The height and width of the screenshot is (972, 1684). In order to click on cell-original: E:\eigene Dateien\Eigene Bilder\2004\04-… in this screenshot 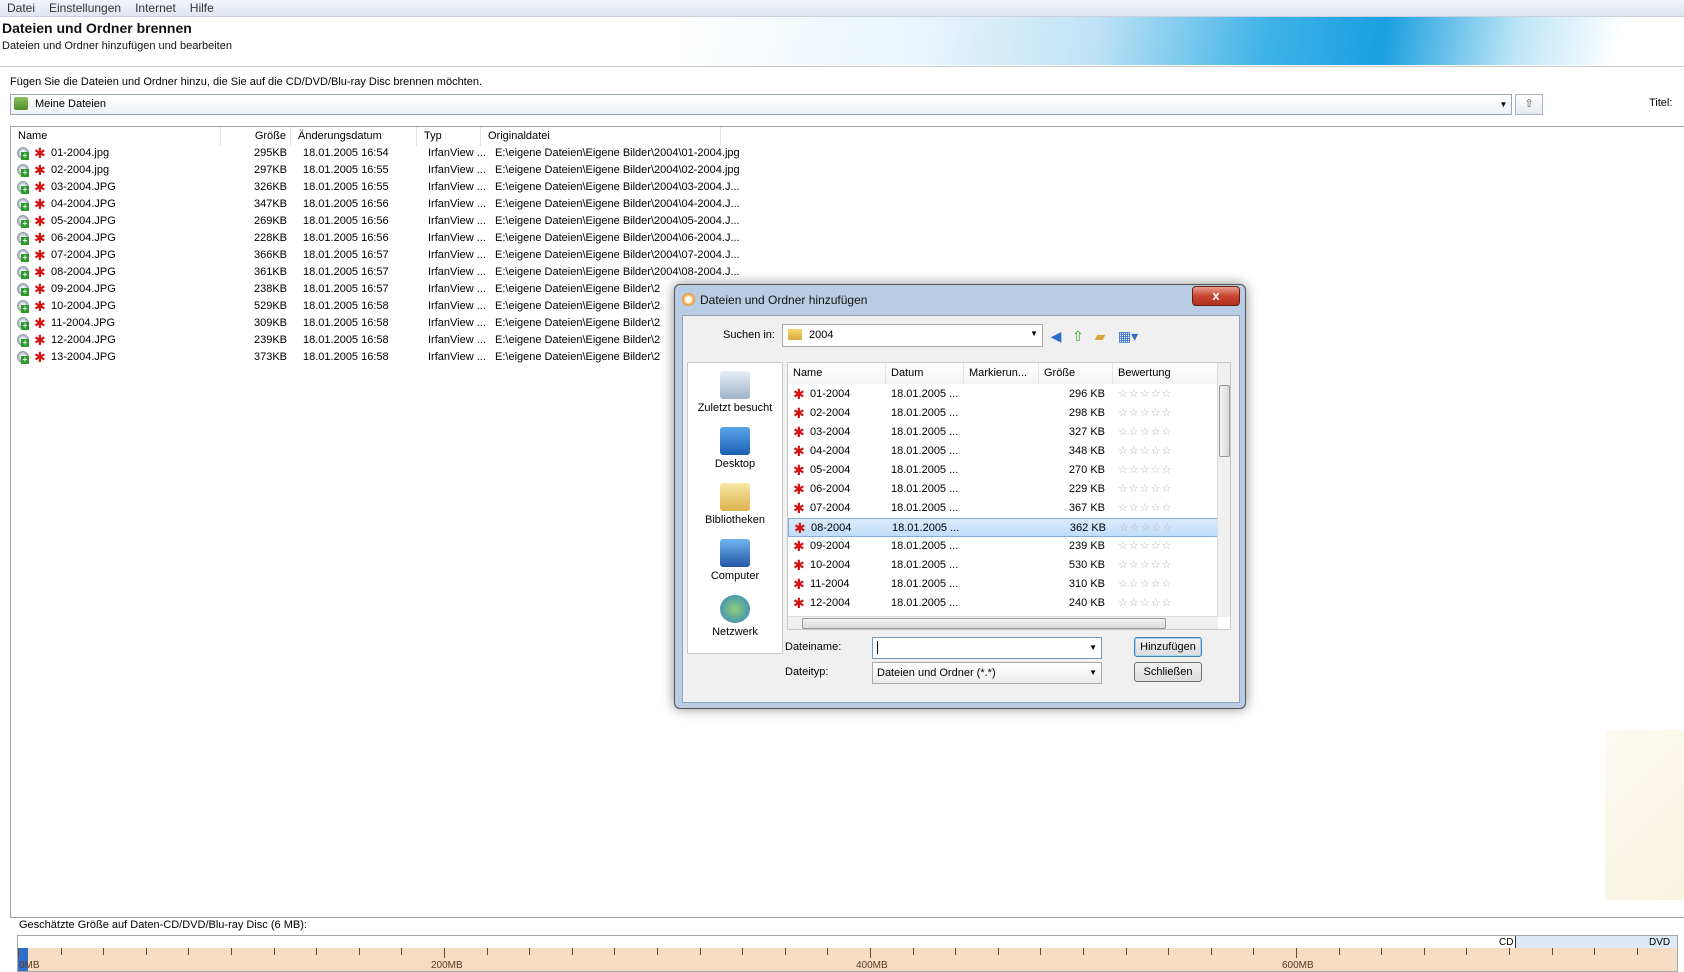, I will do `click(617, 204)`.